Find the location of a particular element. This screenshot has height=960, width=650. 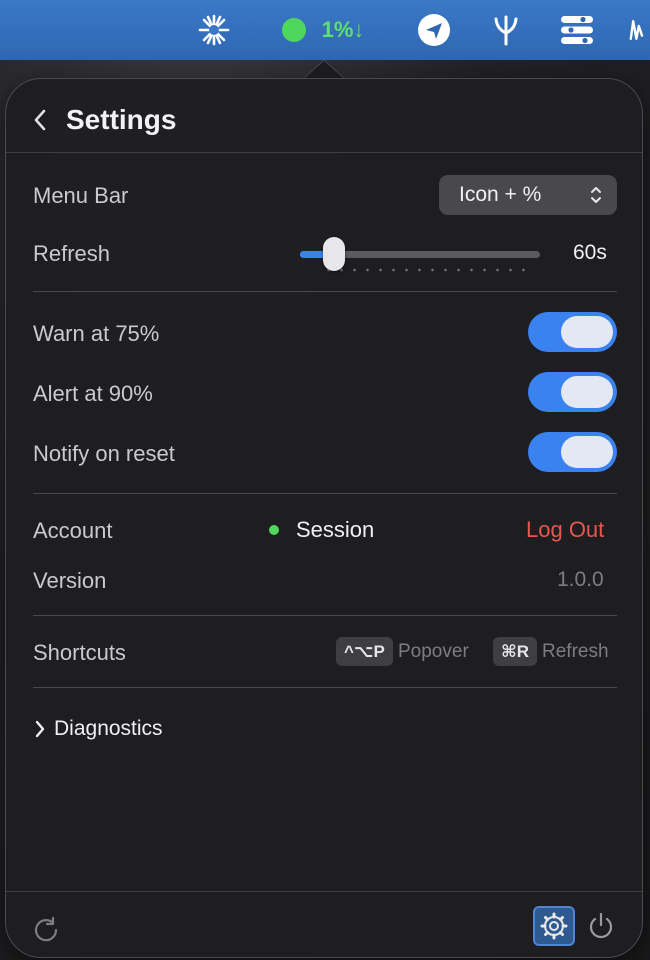

refresh-label: Refresh is located at coordinates (72, 253).